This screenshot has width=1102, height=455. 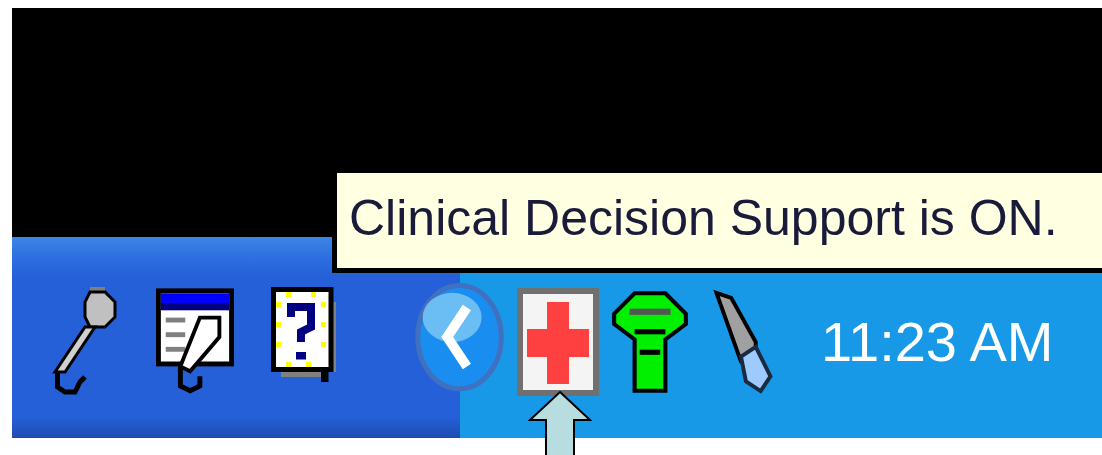 What do you see at coordinates (558, 341) in the screenshot?
I see `medical-cross-icon` at bounding box center [558, 341].